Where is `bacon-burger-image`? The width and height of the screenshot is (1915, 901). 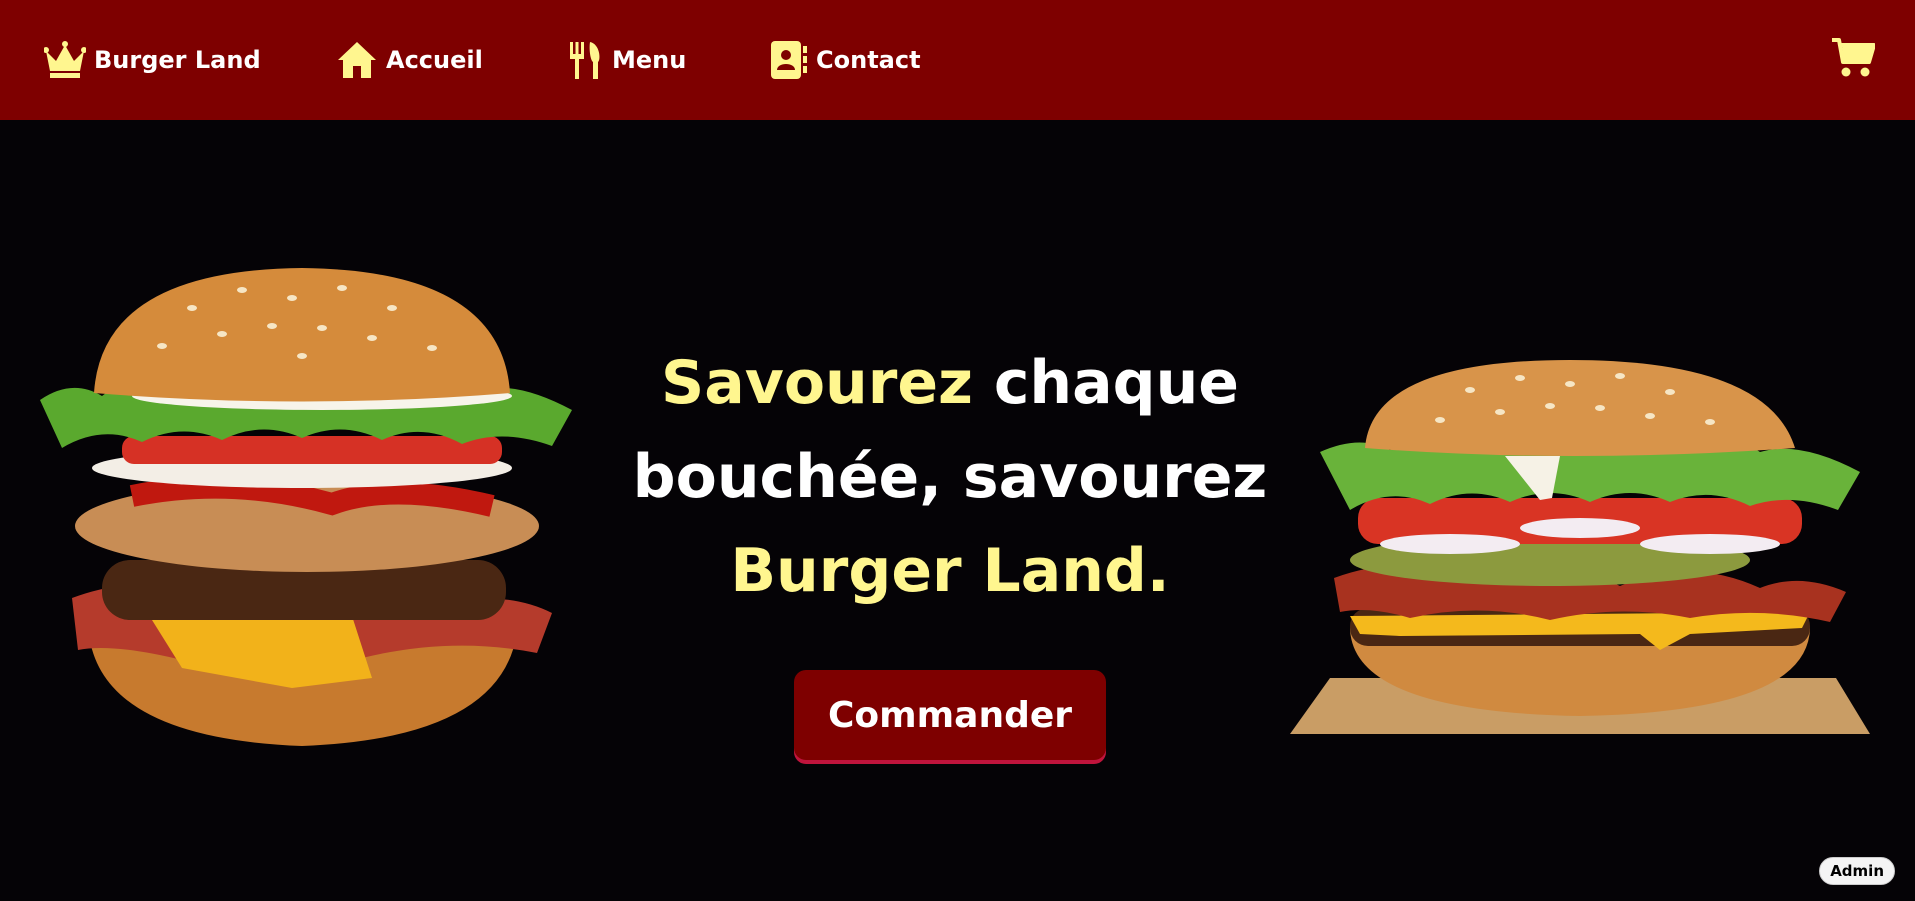 bacon-burger-image is located at coordinates (1580, 550).